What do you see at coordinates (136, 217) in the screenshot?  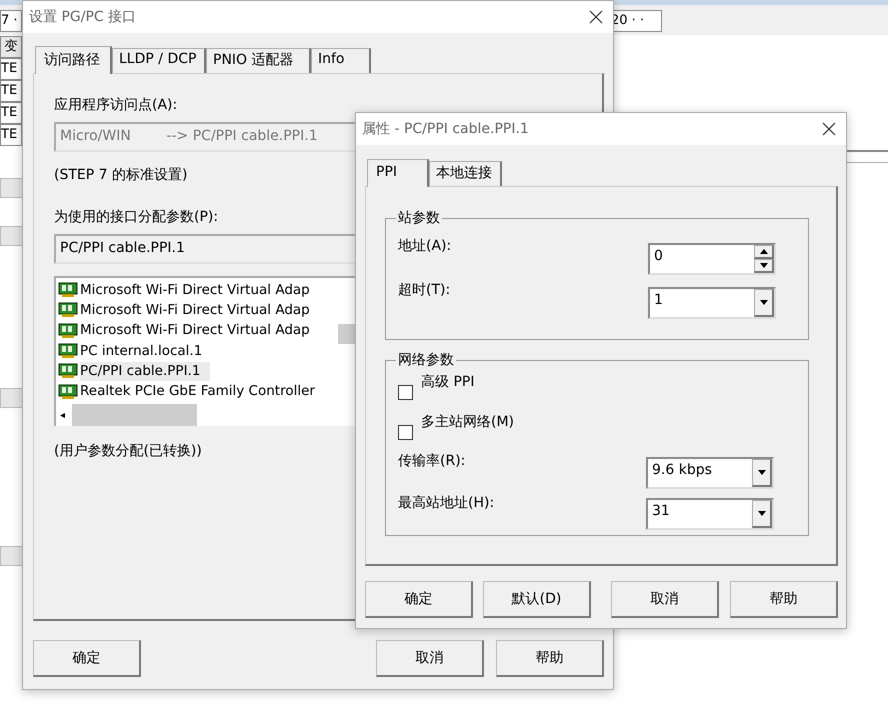 I see `field-label: 为使用的接口分配参数(P):` at bounding box center [136, 217].